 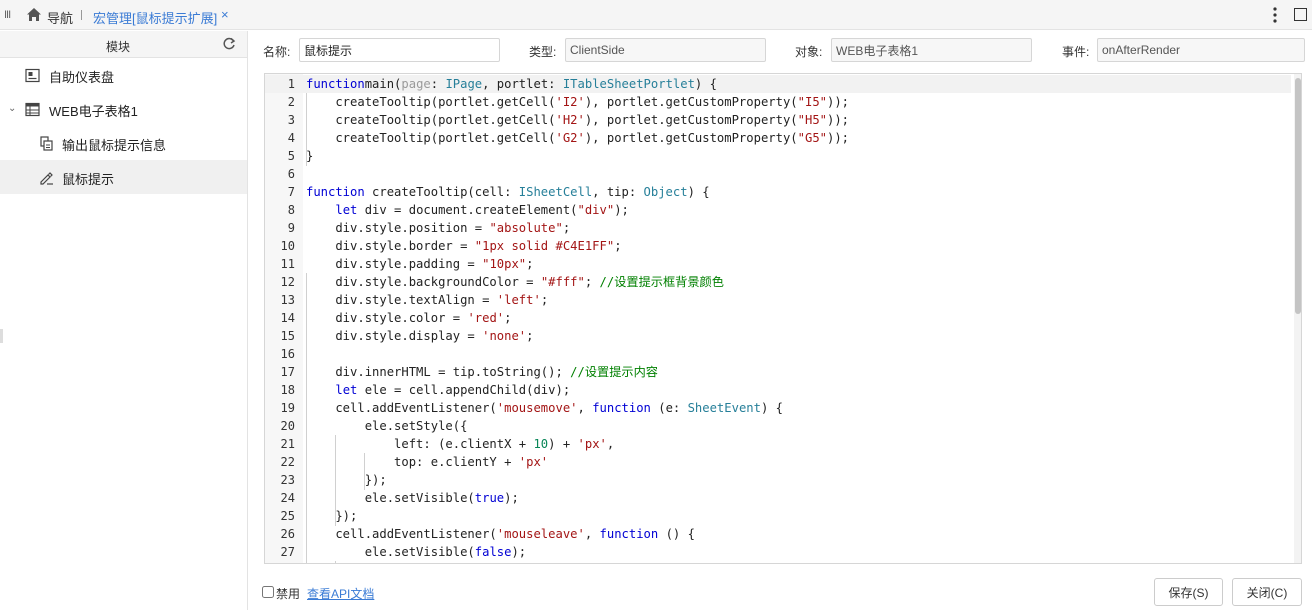 What do you see at coordinates (419, 336) in the screenshot?
I see `code-text: div.style.display = 'none';` at bounding box center [419, 336].